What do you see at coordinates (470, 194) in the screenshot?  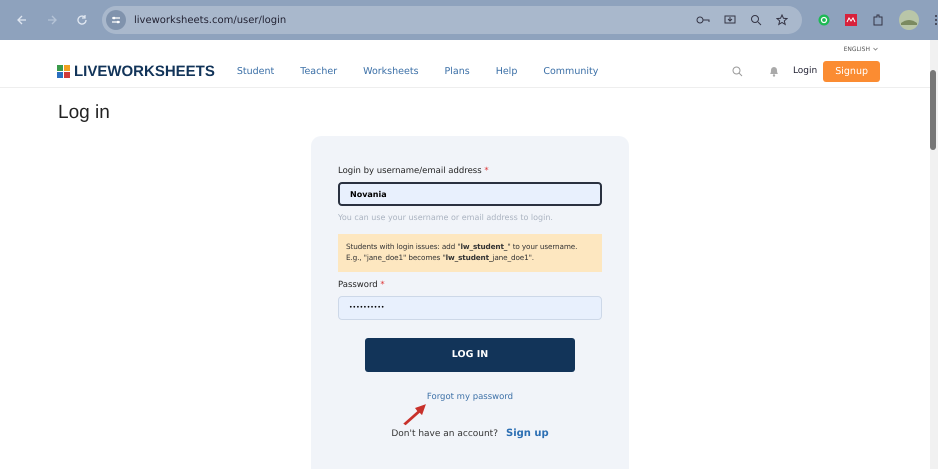 I see `username-field: Novania` at bounding box center [470, 194].